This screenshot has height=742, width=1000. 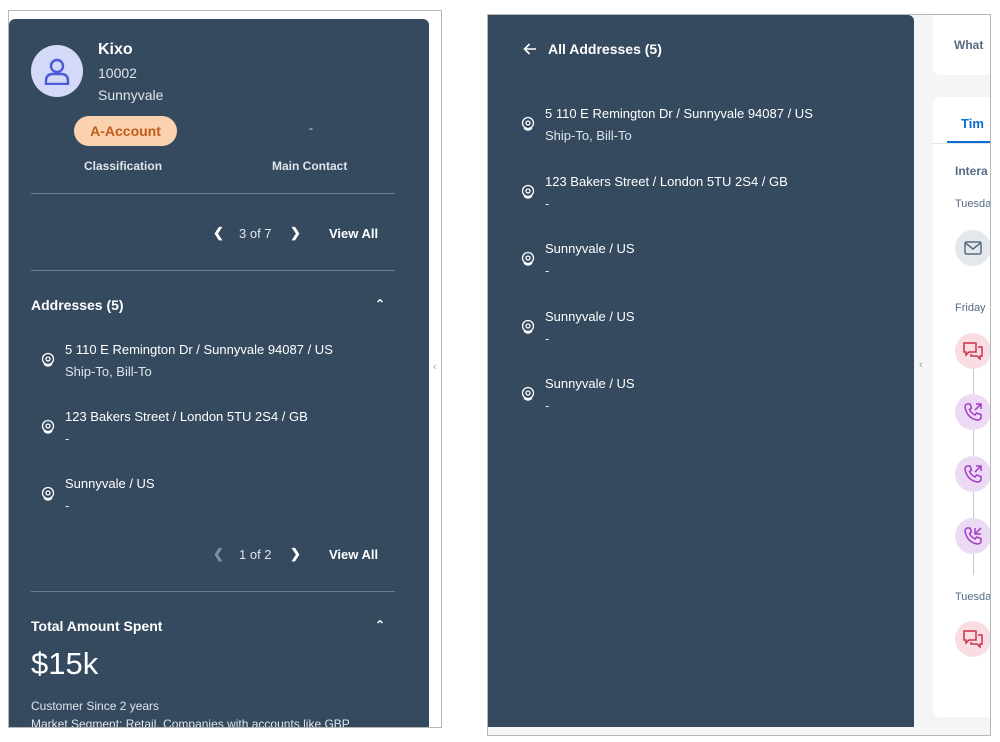 I want to click on view-all-link: View All, so click(x=353, y=233).